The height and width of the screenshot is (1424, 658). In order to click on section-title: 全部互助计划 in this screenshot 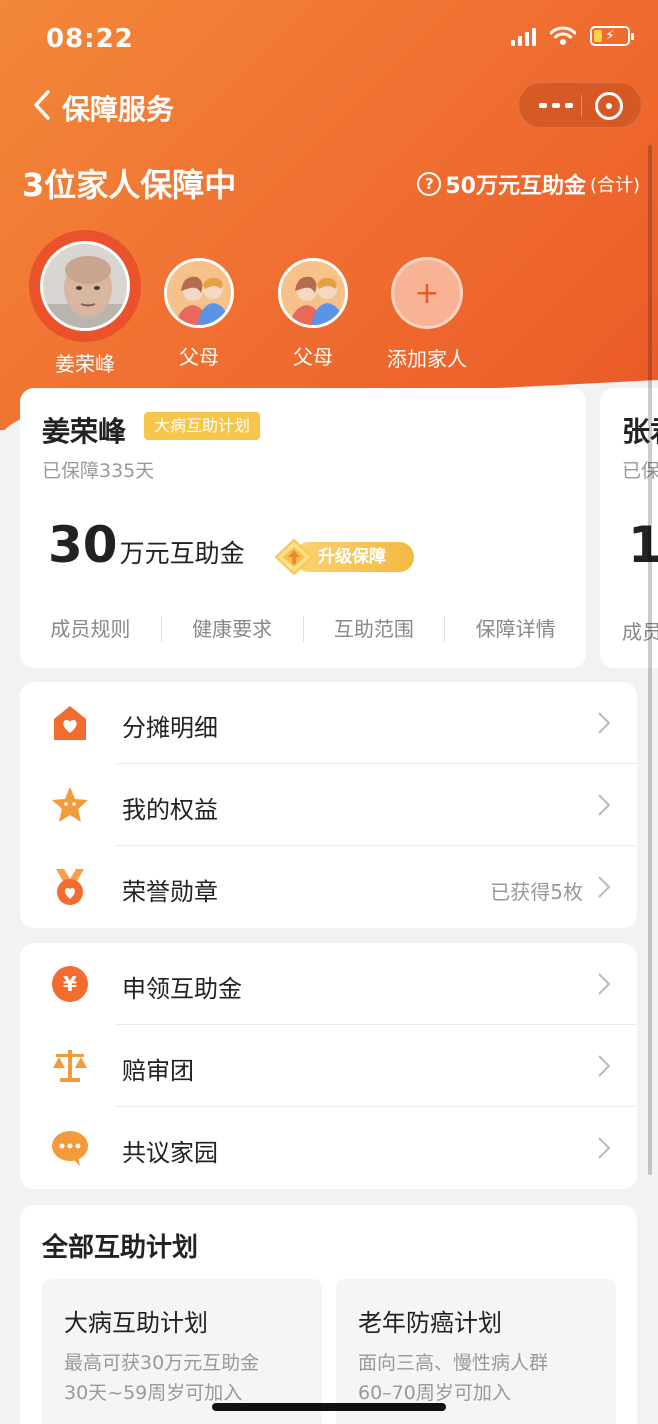, I will do `click(120, 1248)`.